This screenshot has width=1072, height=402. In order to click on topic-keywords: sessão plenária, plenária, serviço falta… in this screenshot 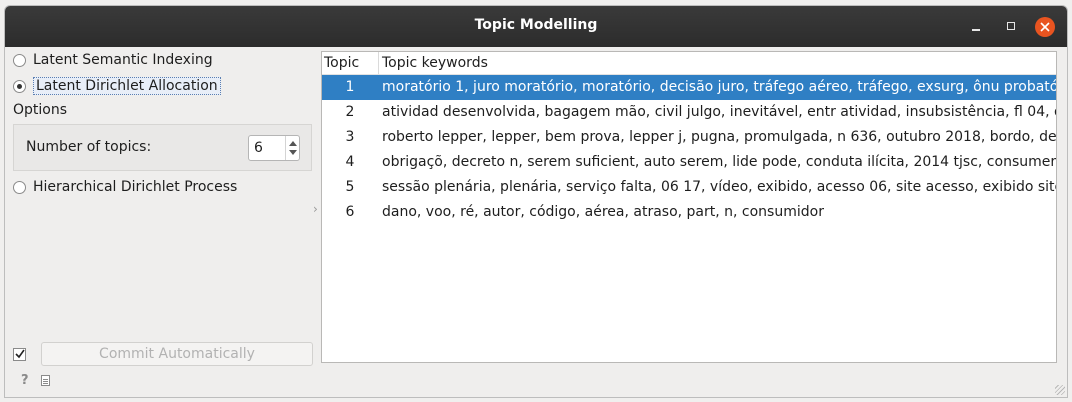, I will do `click(719, 187)`.